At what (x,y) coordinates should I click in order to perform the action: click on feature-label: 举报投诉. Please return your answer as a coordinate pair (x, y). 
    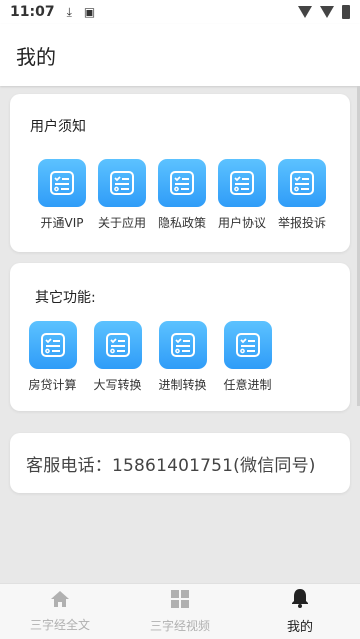
    Looking at the image, I should click on (301, 223).